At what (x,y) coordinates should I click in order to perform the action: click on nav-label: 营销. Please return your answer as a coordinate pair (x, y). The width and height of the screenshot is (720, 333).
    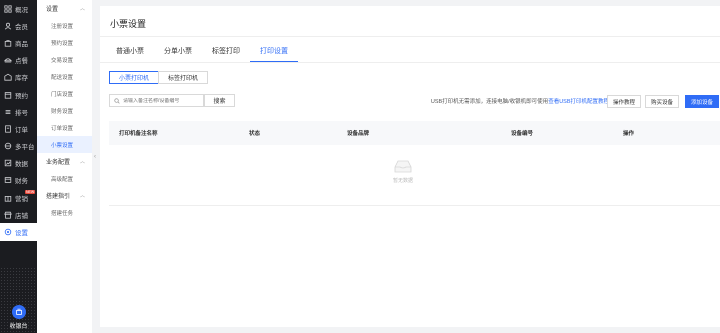
    Looking at the image, I should click on (21, 199).